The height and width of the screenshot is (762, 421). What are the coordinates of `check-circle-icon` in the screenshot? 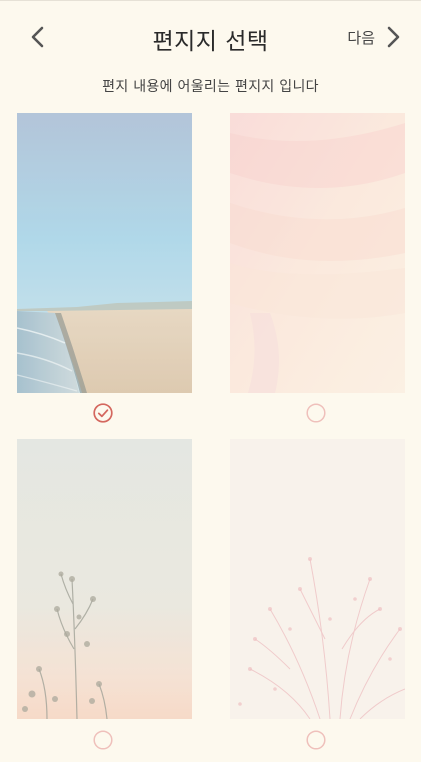 It's located at (103, 413).